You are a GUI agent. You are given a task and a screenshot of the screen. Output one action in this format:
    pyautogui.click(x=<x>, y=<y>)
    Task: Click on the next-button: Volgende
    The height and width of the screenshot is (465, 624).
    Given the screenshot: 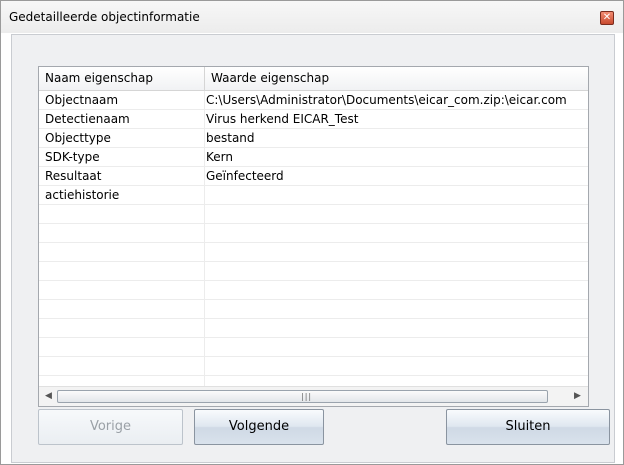 What is the action you would take?
    pyautogui.click(x=259, y=427)
    